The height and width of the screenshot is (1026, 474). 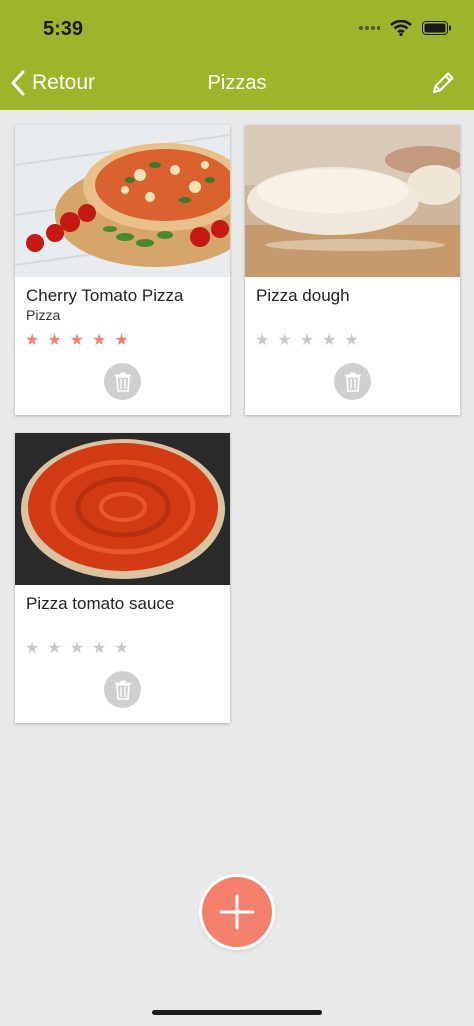 What do you see at coordinates (436, 28) in the screenshot?
I see `battery-icon` at bounding box center [436, 28].